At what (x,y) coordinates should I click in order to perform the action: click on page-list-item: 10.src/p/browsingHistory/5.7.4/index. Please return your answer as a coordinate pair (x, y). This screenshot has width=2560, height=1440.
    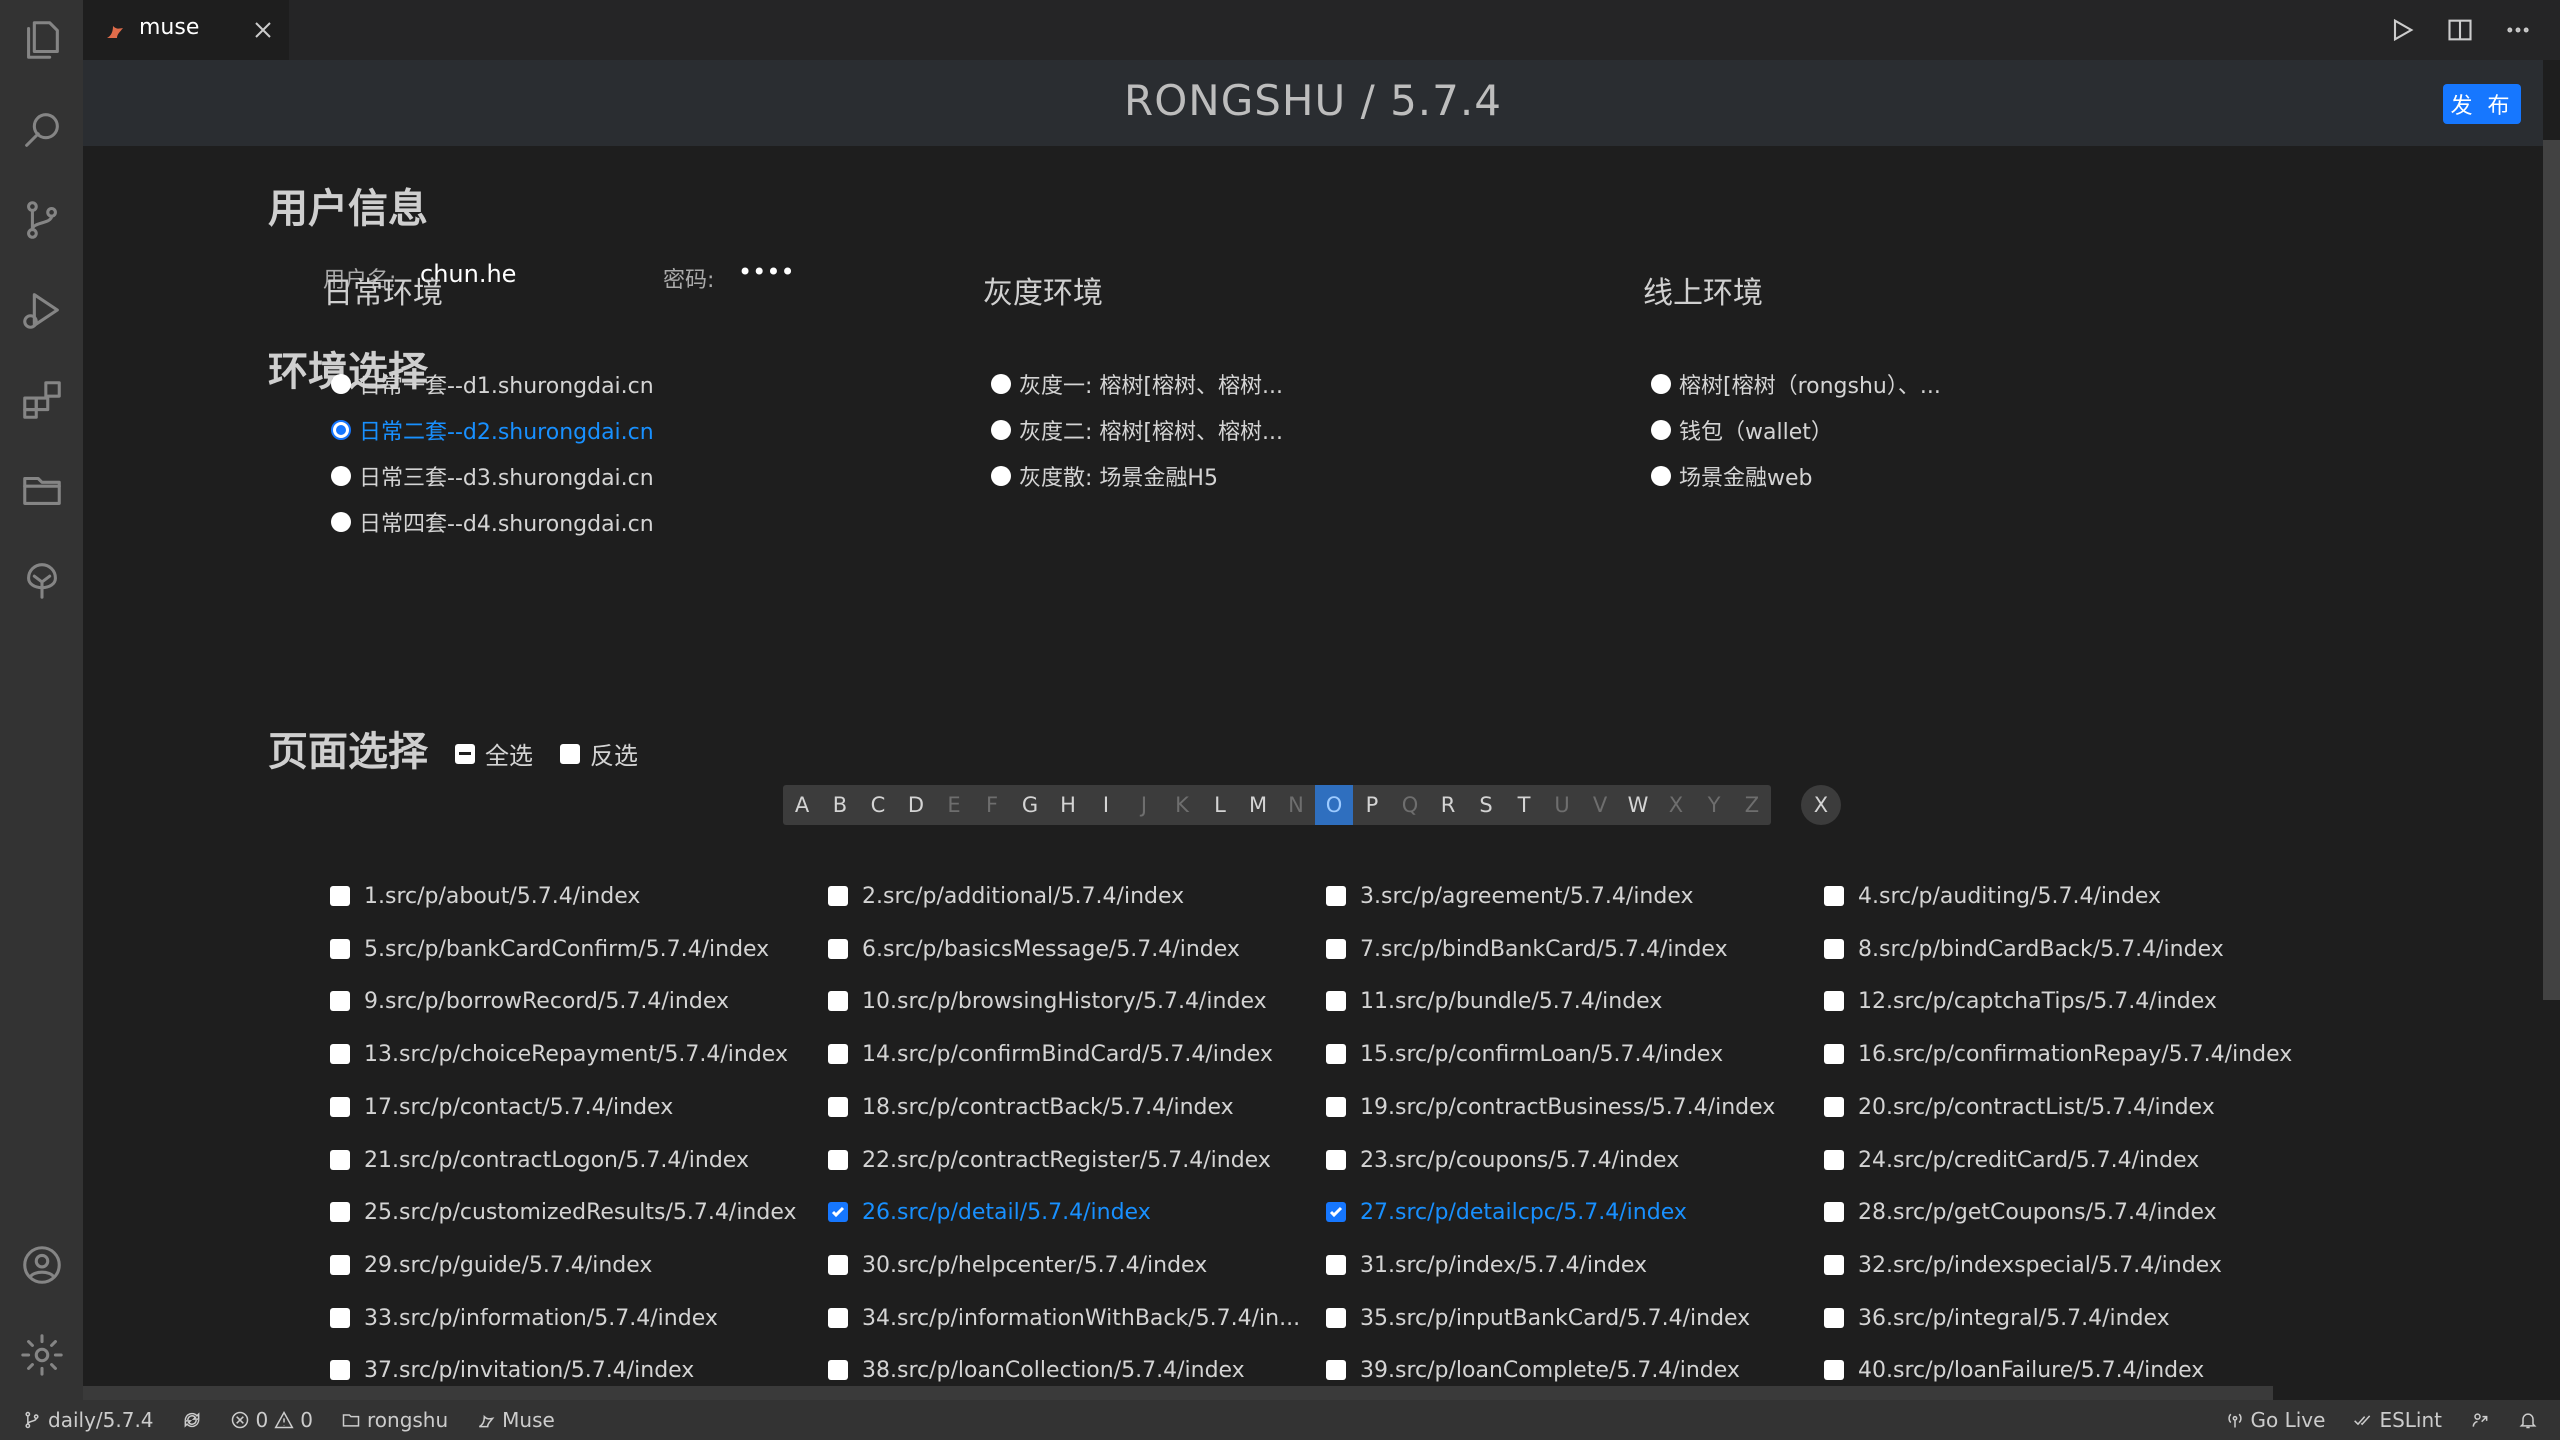
    Looking at the image, I should click on (1077, 1001).